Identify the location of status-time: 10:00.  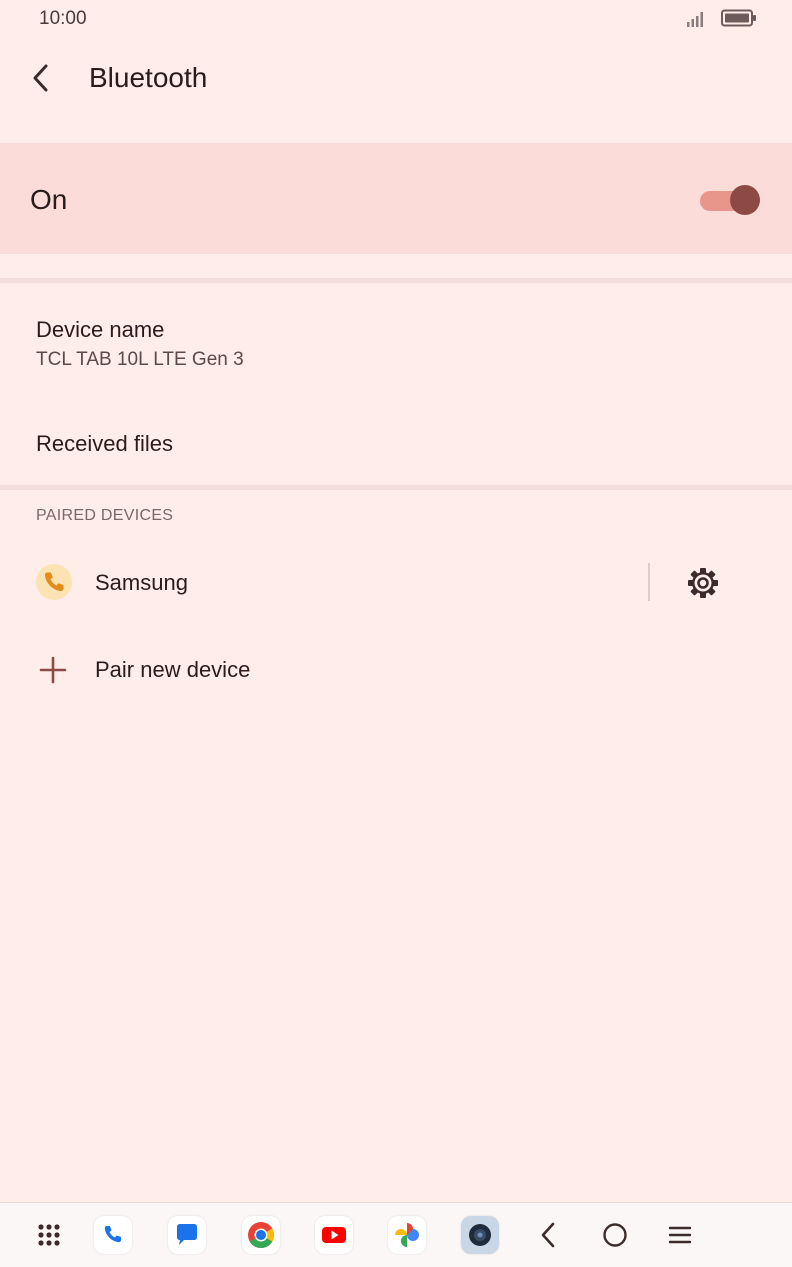
(63, 18).